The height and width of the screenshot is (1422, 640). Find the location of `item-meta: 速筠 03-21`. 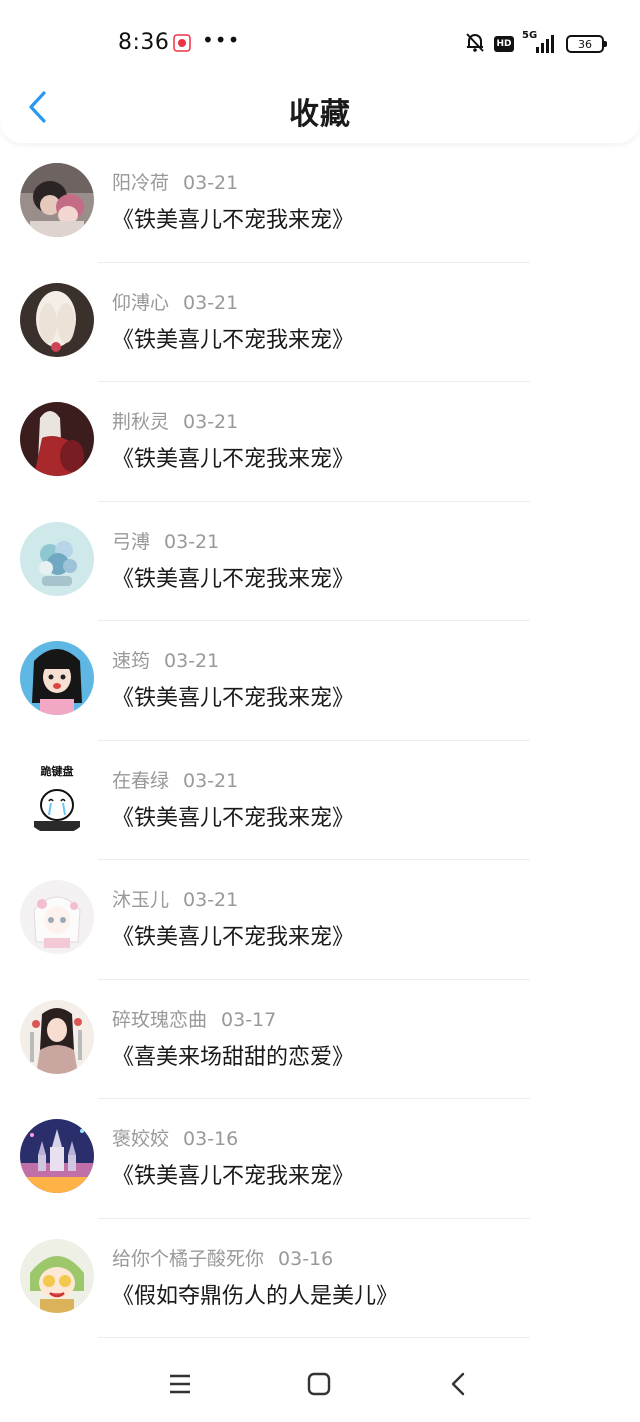

item-meta: 速筠 03-21 is located at coordinates (165, 659).